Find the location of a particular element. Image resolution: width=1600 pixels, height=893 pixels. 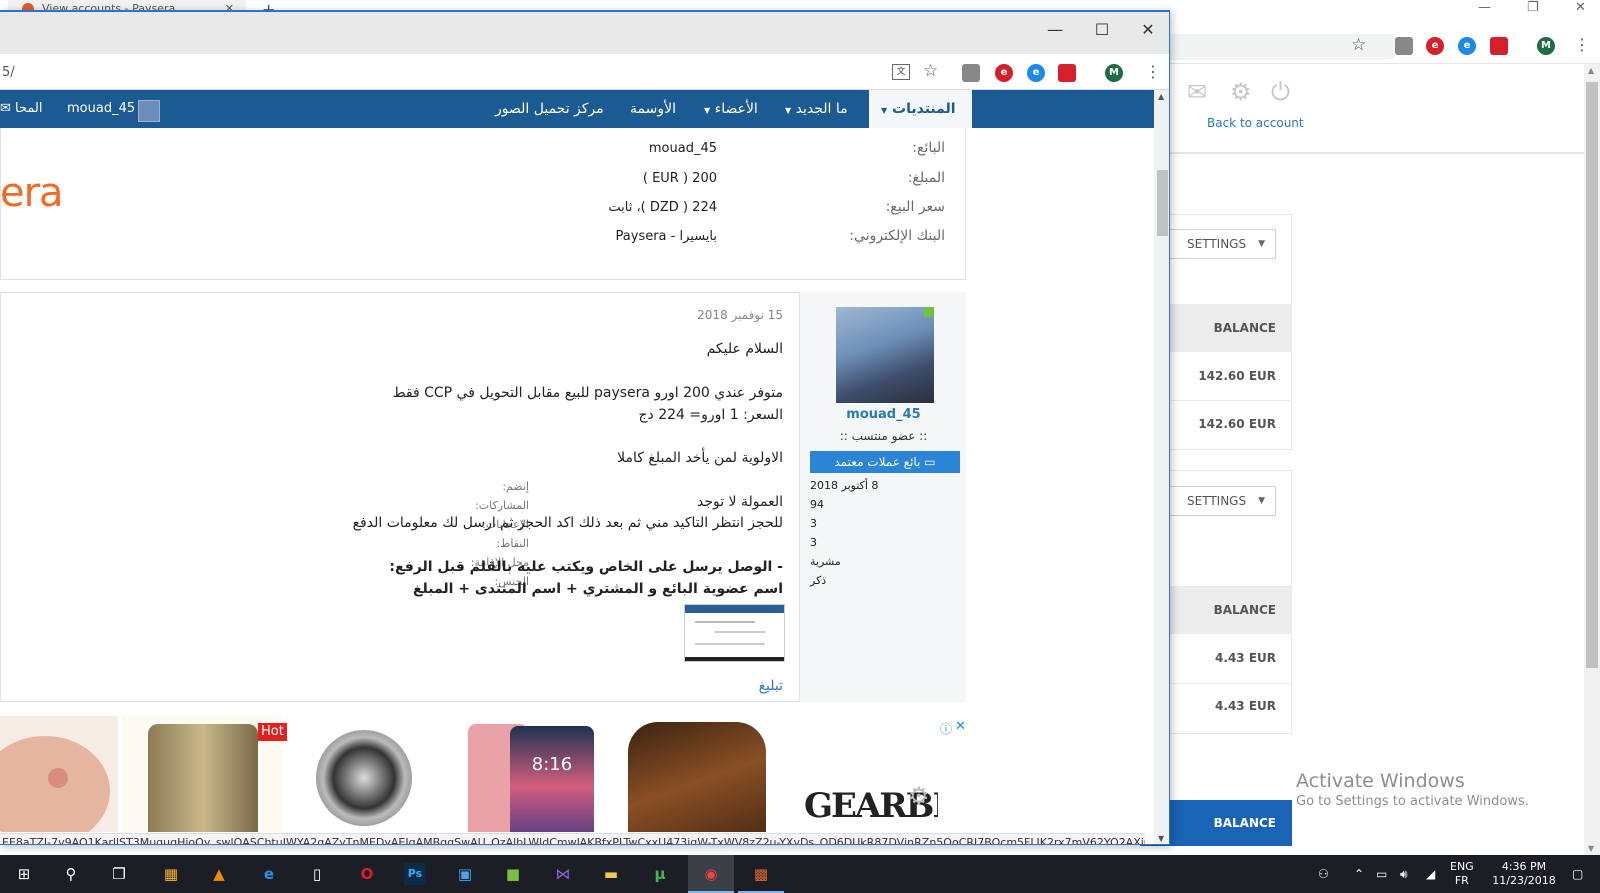

task-view-icon: ❐ is located at coordinates (119, 874).